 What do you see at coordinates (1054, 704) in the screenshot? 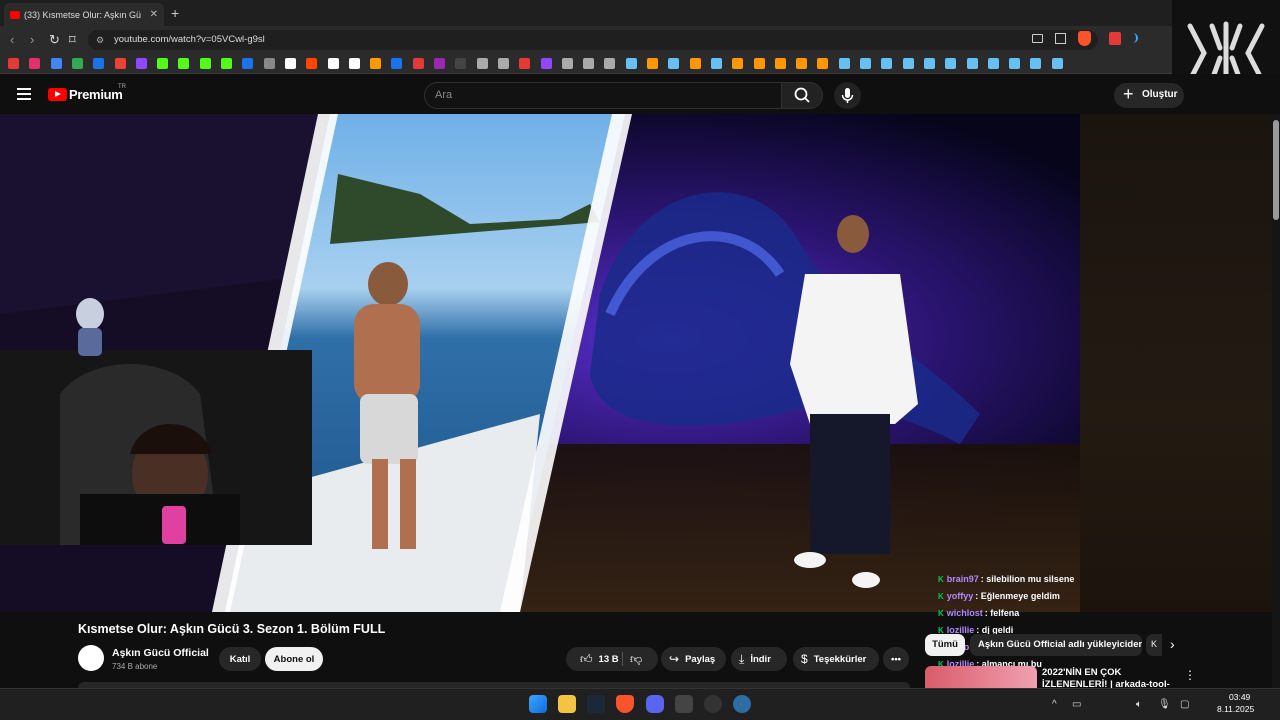
I see `tray-overflow-icon: ^` at bounding box center [1054, 704].